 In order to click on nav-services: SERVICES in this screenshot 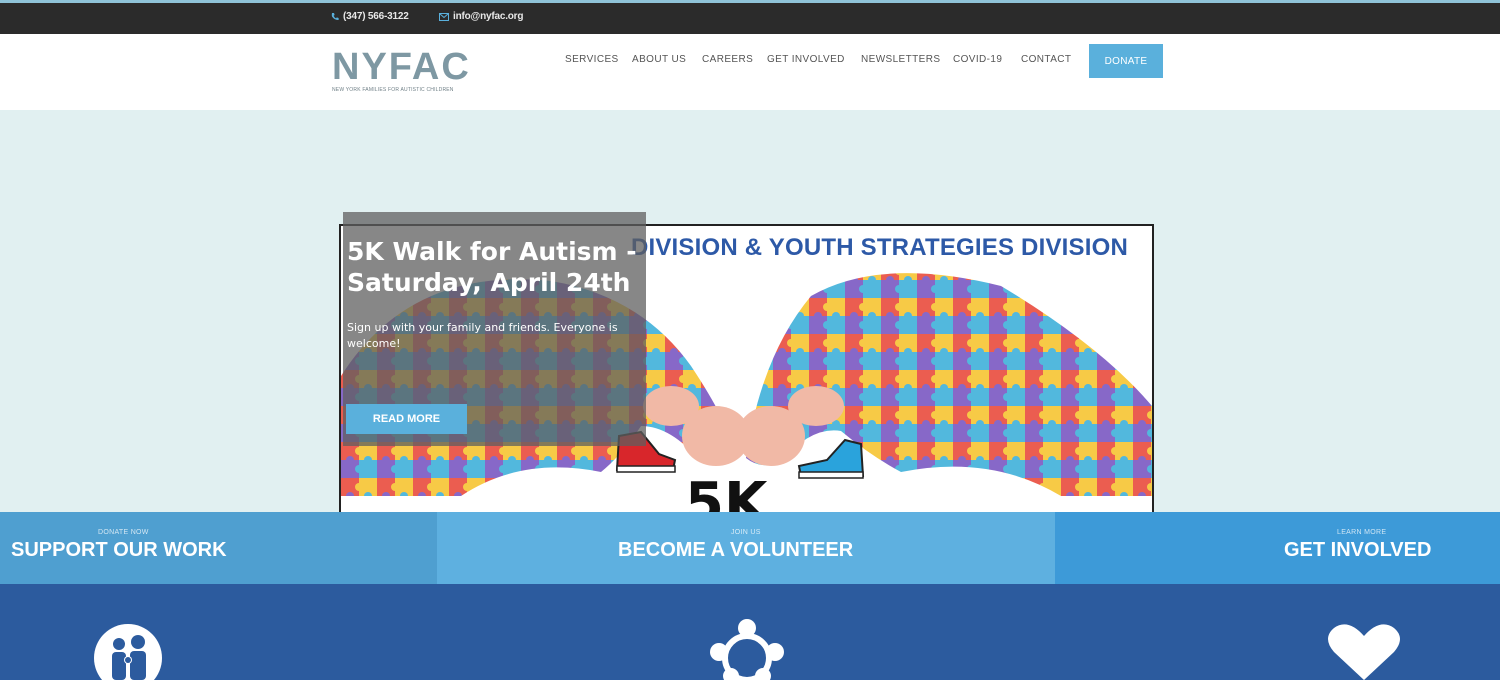, I will do `click(592, 59)`.